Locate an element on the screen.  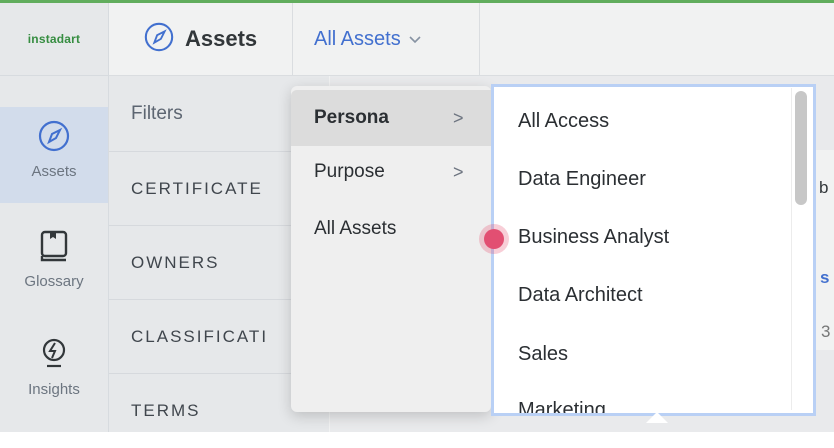
submenu-item-hovered: Business Analyst is located at coordinates (593, 237).